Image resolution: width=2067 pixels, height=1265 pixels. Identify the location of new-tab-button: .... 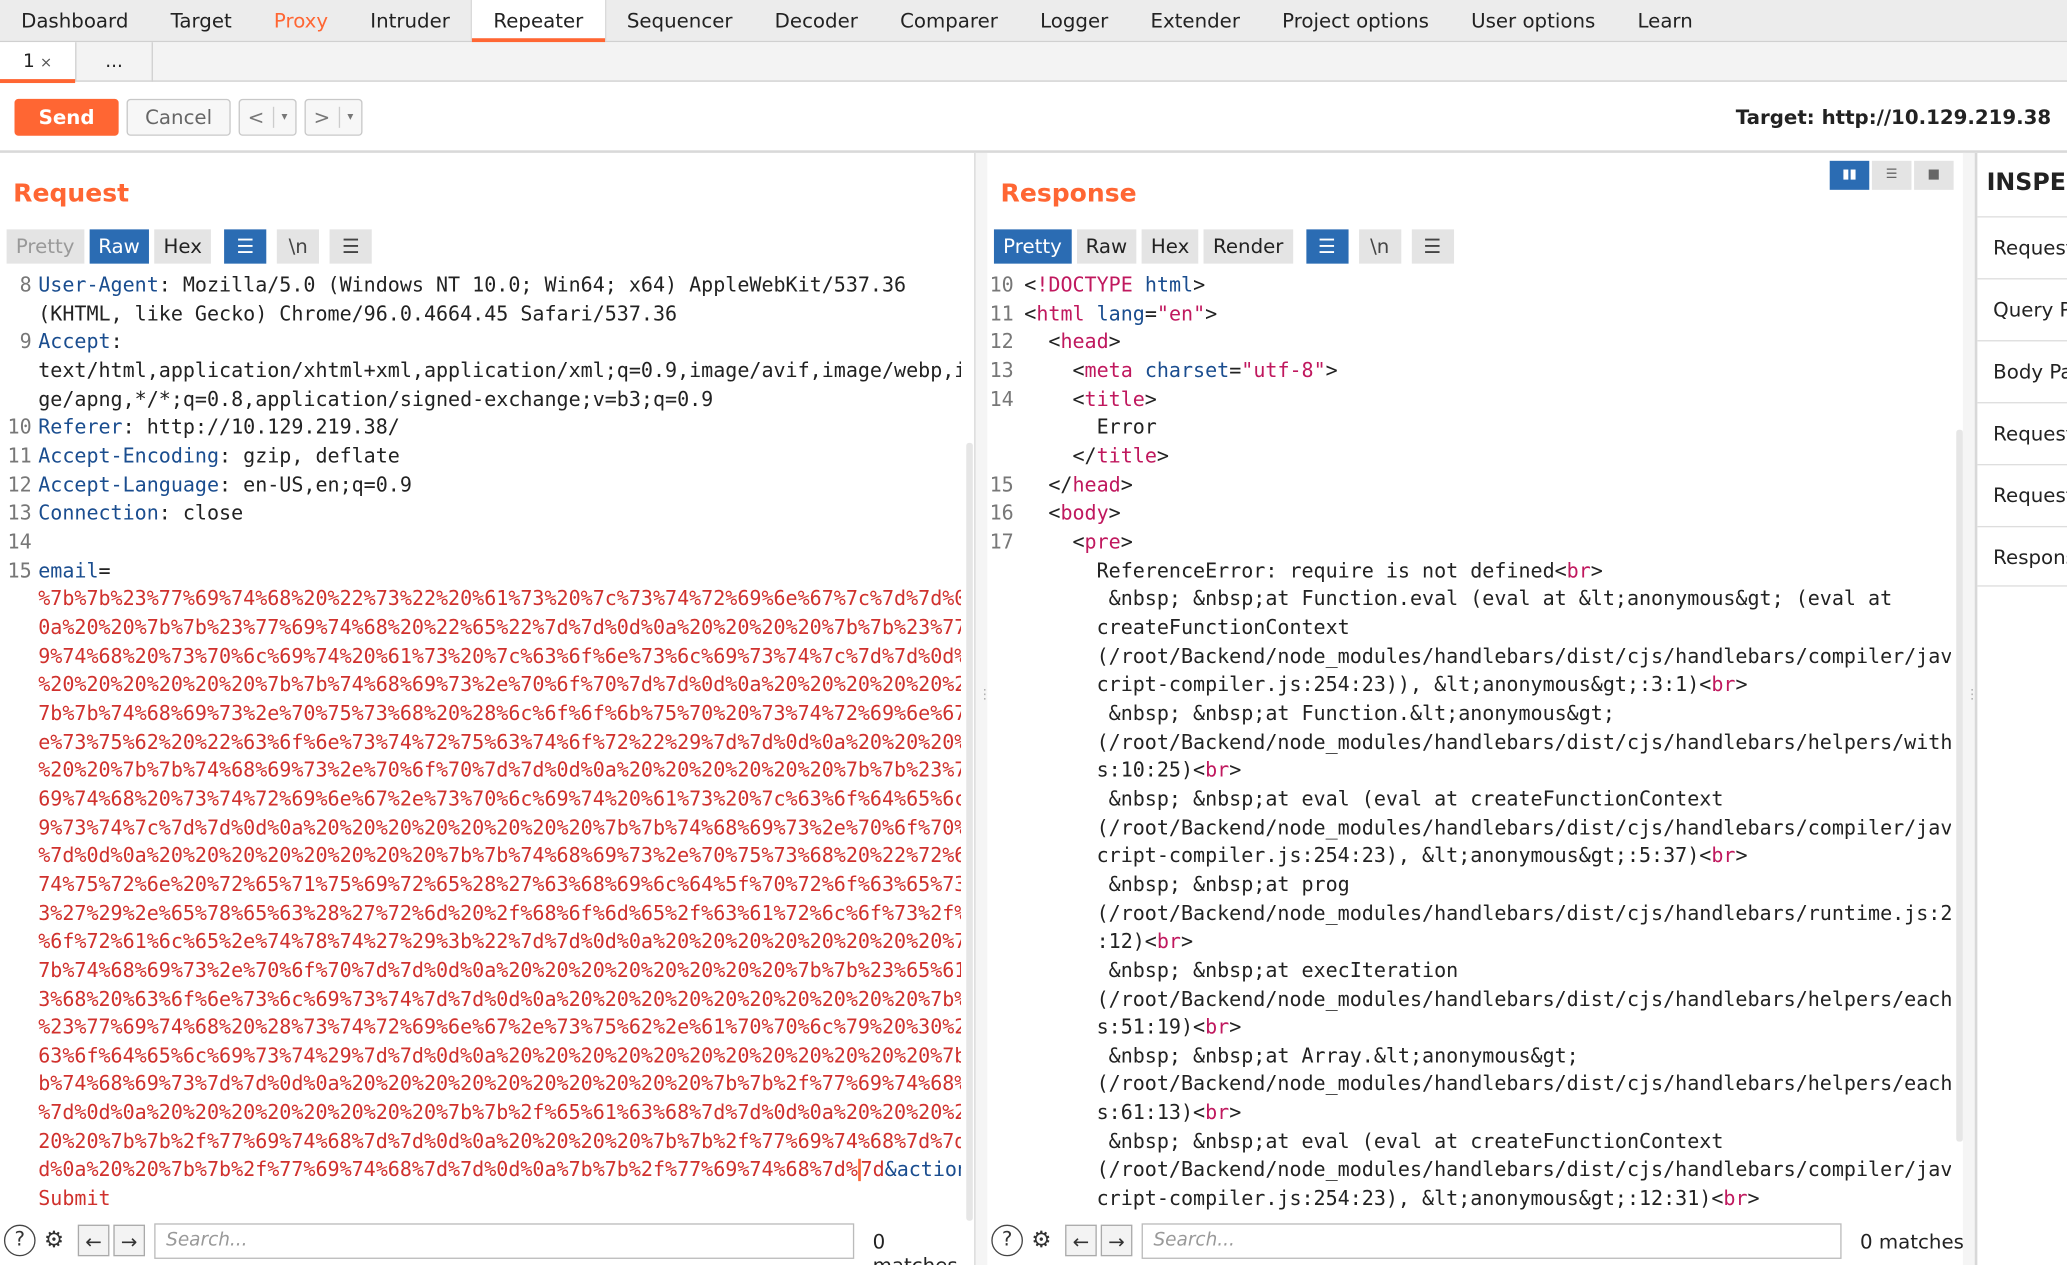
(114, 62).